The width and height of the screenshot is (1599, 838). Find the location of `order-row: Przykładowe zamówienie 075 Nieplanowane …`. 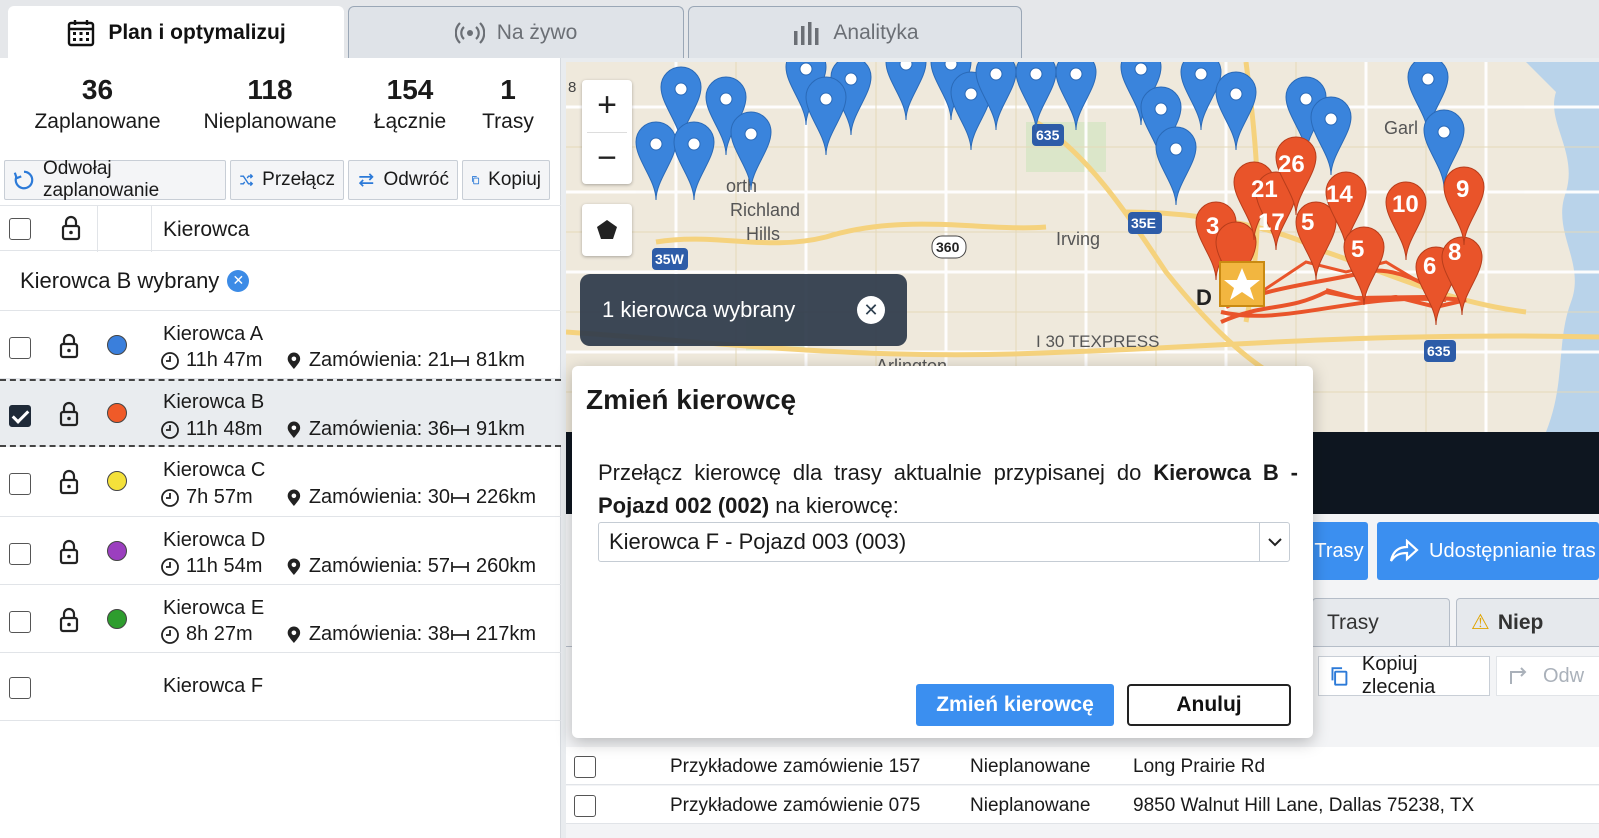

order-row: Przykładowe zamówienie 075 Nieplanowane … is located at coordinates (1082, 805).